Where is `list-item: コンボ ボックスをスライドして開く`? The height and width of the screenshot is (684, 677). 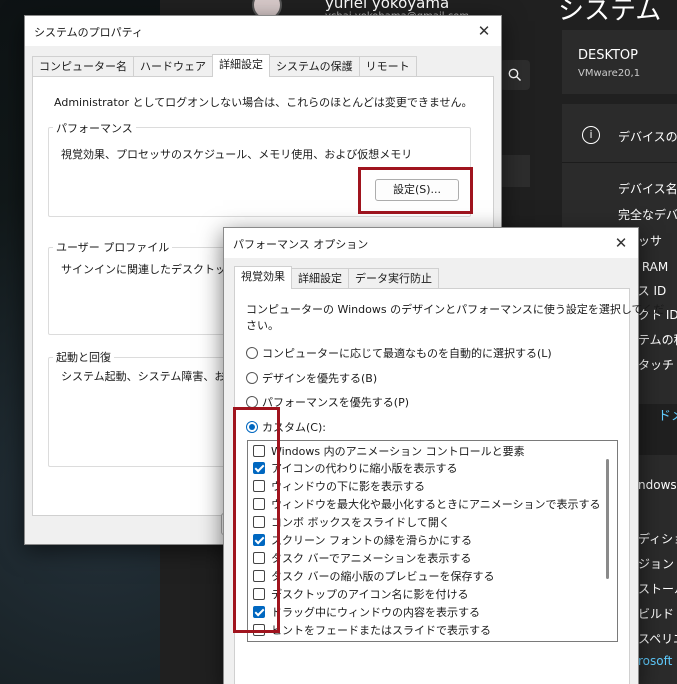 list-item: コンボ ボックスをスライドして開く is located at coordinates (351, 522).